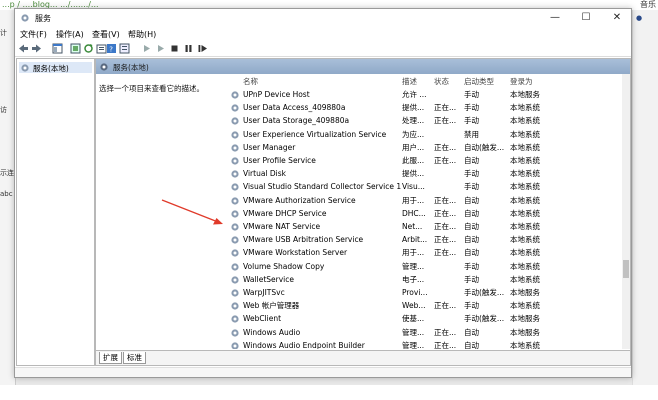 The height and width of the screenshot is (400, 658). I want to click on start-service-icon, so click(146, 48).